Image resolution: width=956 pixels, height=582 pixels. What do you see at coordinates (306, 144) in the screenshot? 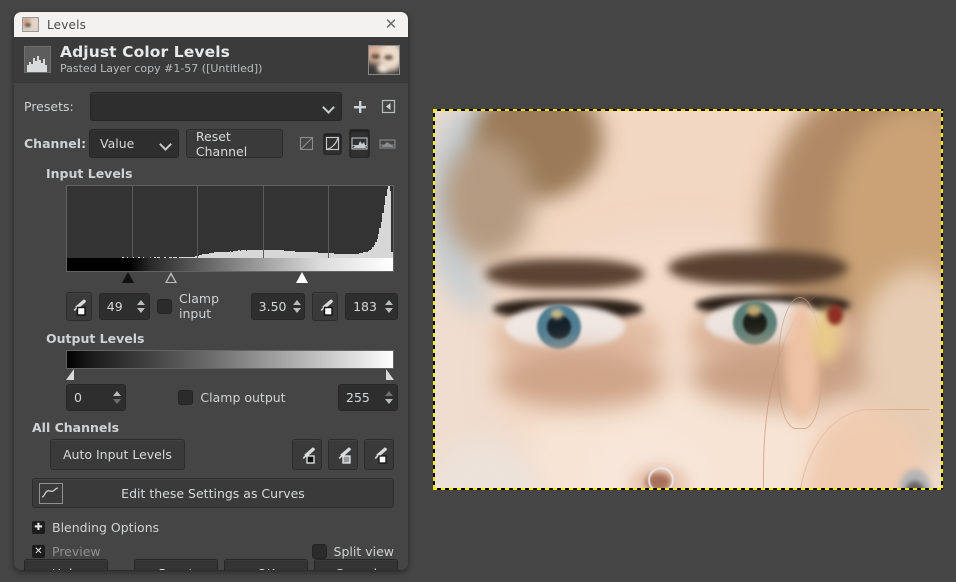
I see `linear-histogram-icon` at bounding box center [306, 144].